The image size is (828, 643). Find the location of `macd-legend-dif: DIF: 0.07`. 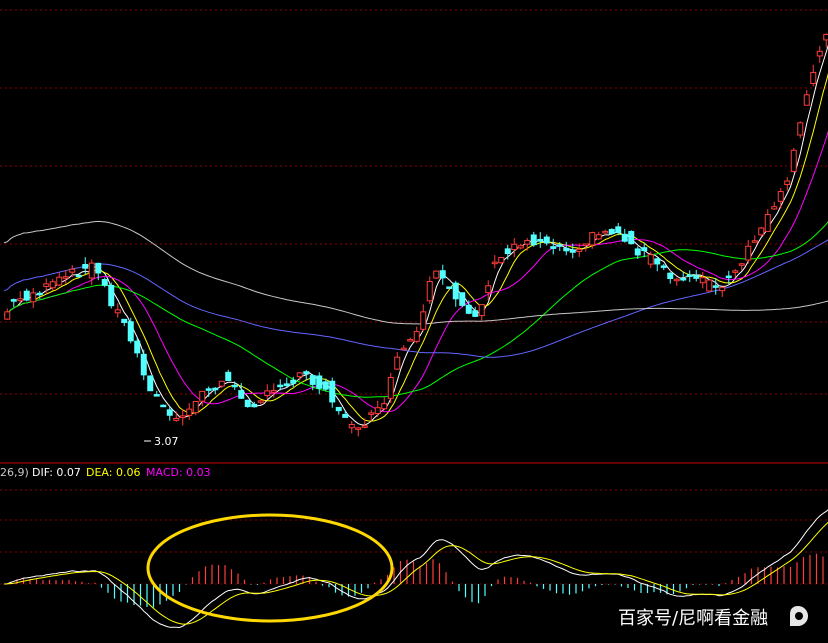

macd-legend-dif: DIF: 0.07 is located at coordinates (56, 472).